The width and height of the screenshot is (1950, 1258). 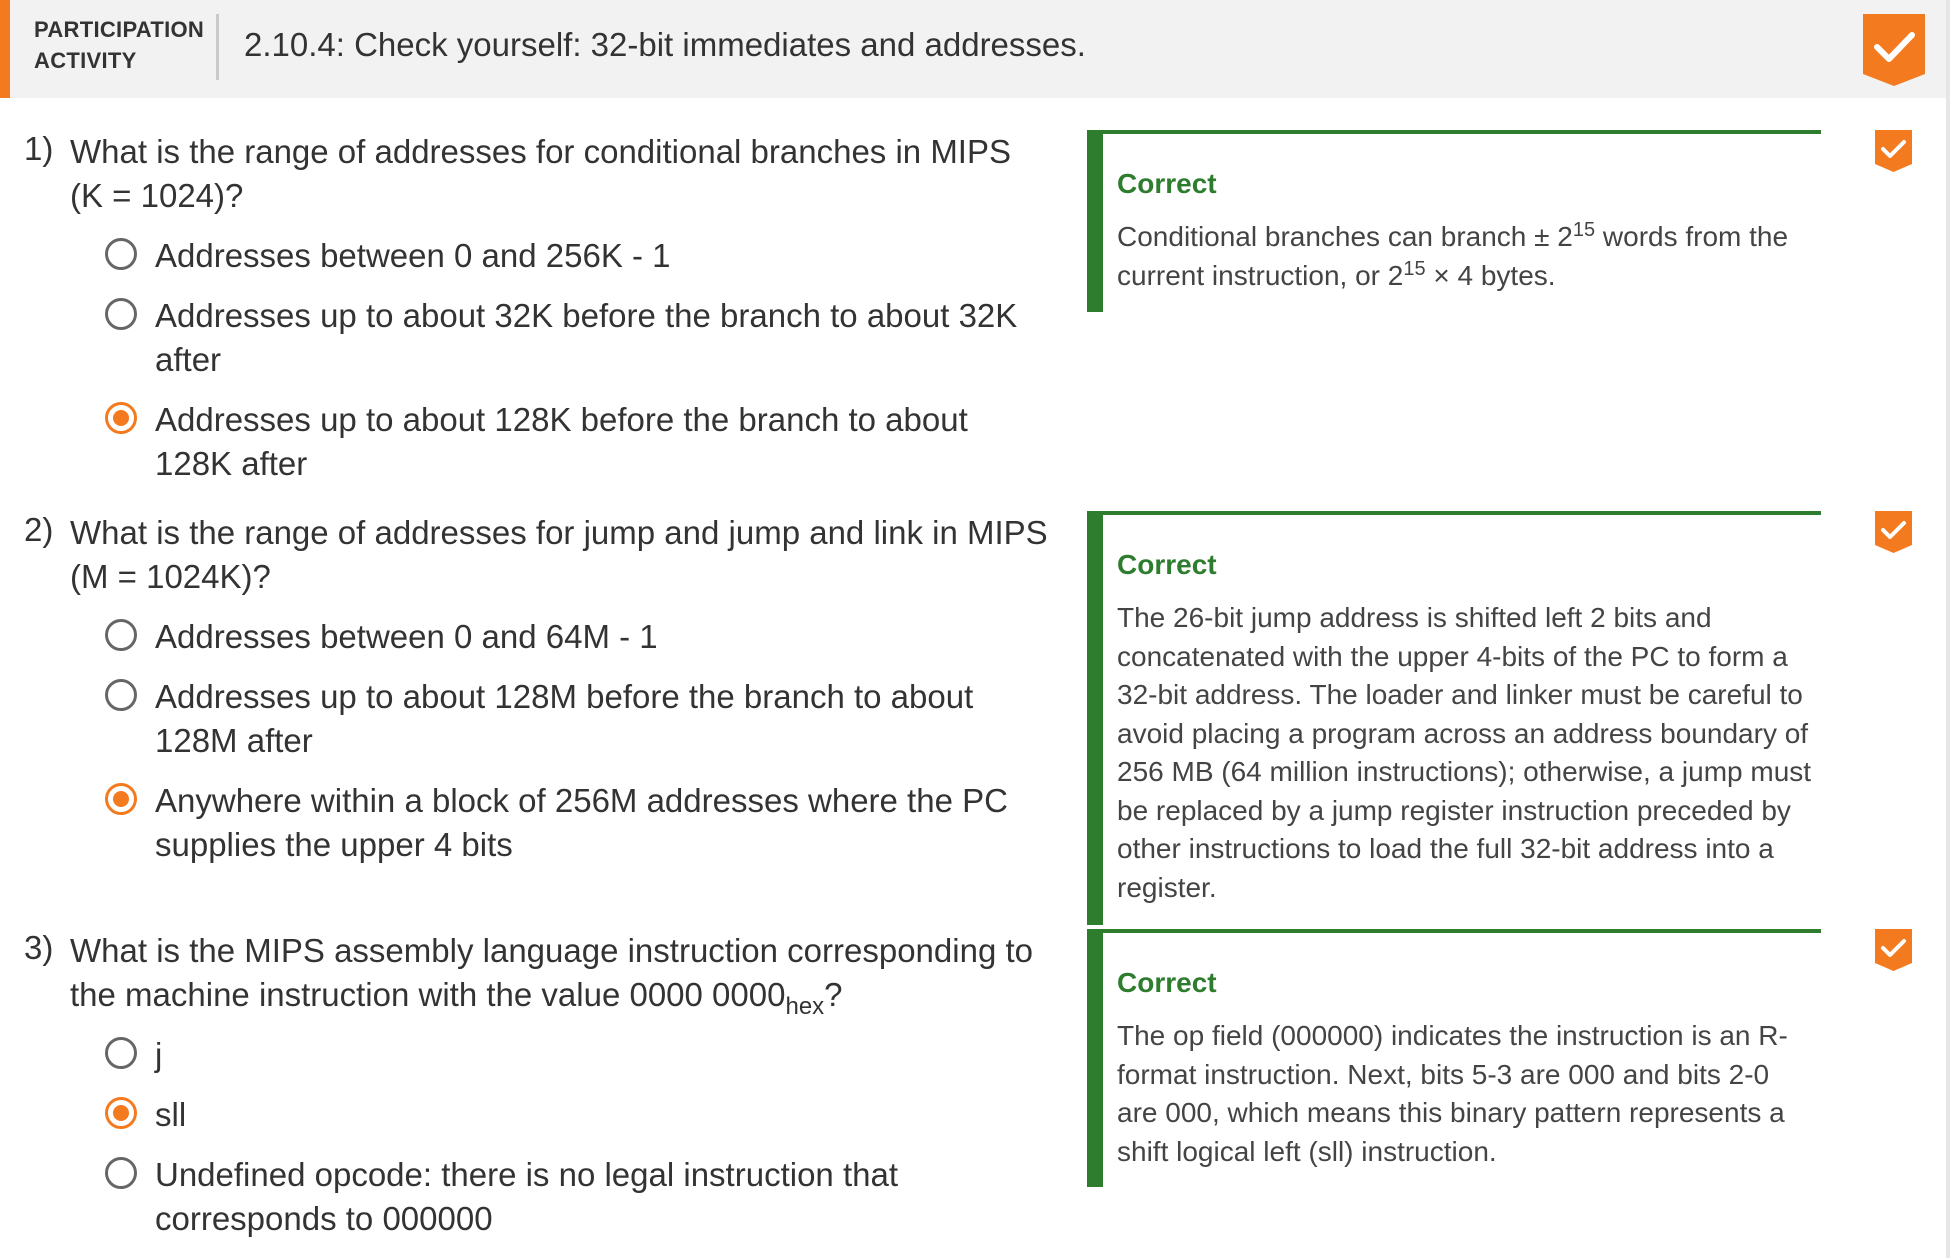 What do you see at coordinates (39, 529) in the screenshot?
I see `question-number: 2)` at bounding box center [39, 529].